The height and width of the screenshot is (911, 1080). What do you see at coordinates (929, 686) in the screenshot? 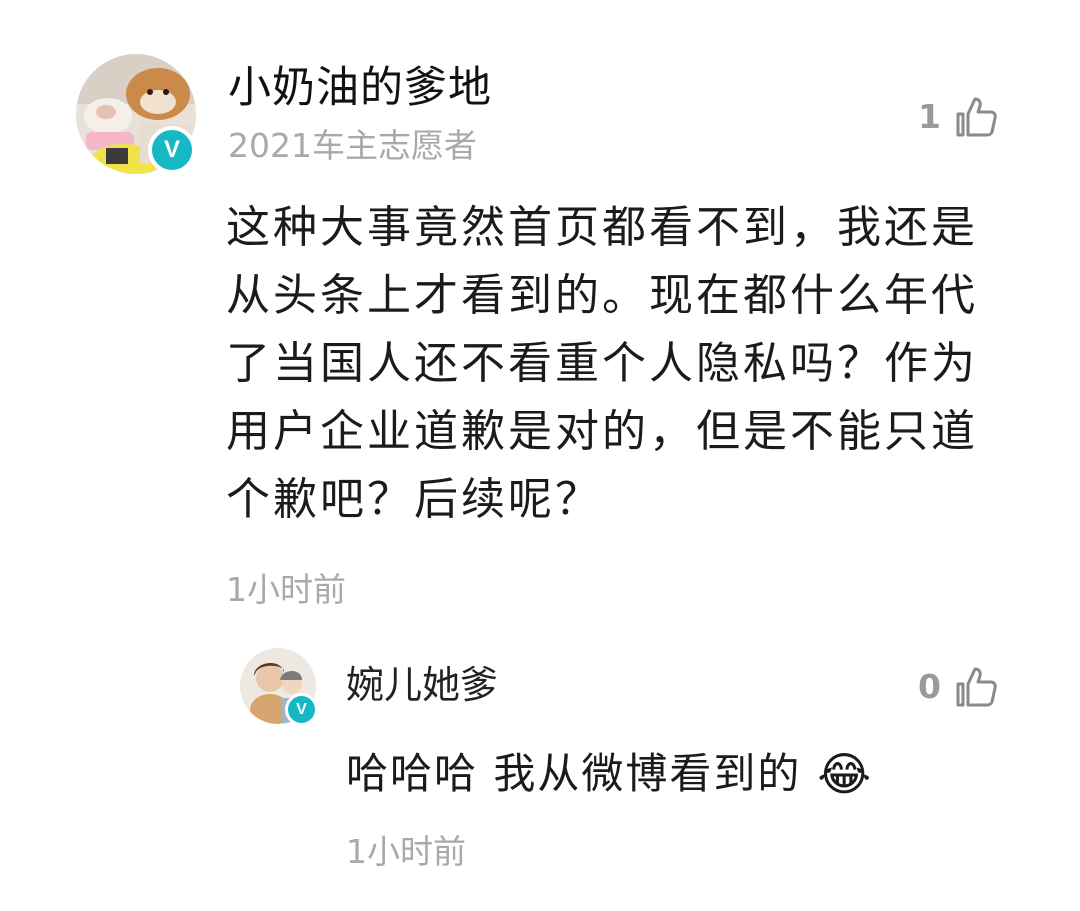
I see `reply-like-count: 0` at bounding box center [929, 686].